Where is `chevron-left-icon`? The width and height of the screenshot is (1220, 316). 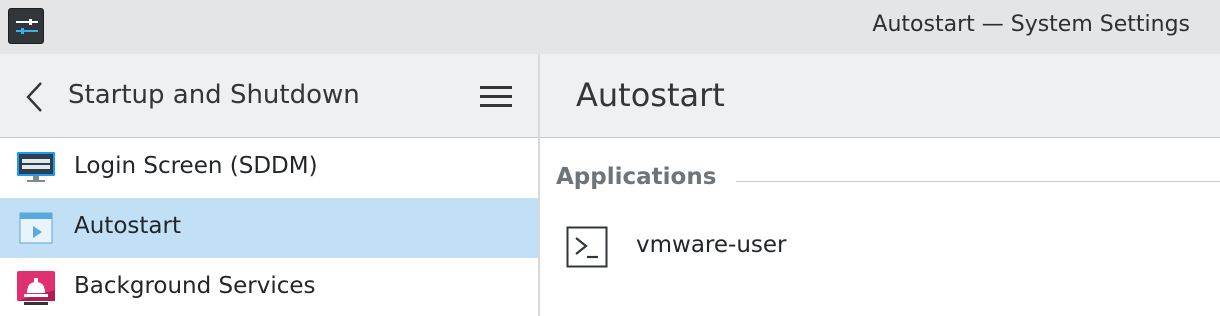 chevron-left-icon is located at coordinates (34, 97).